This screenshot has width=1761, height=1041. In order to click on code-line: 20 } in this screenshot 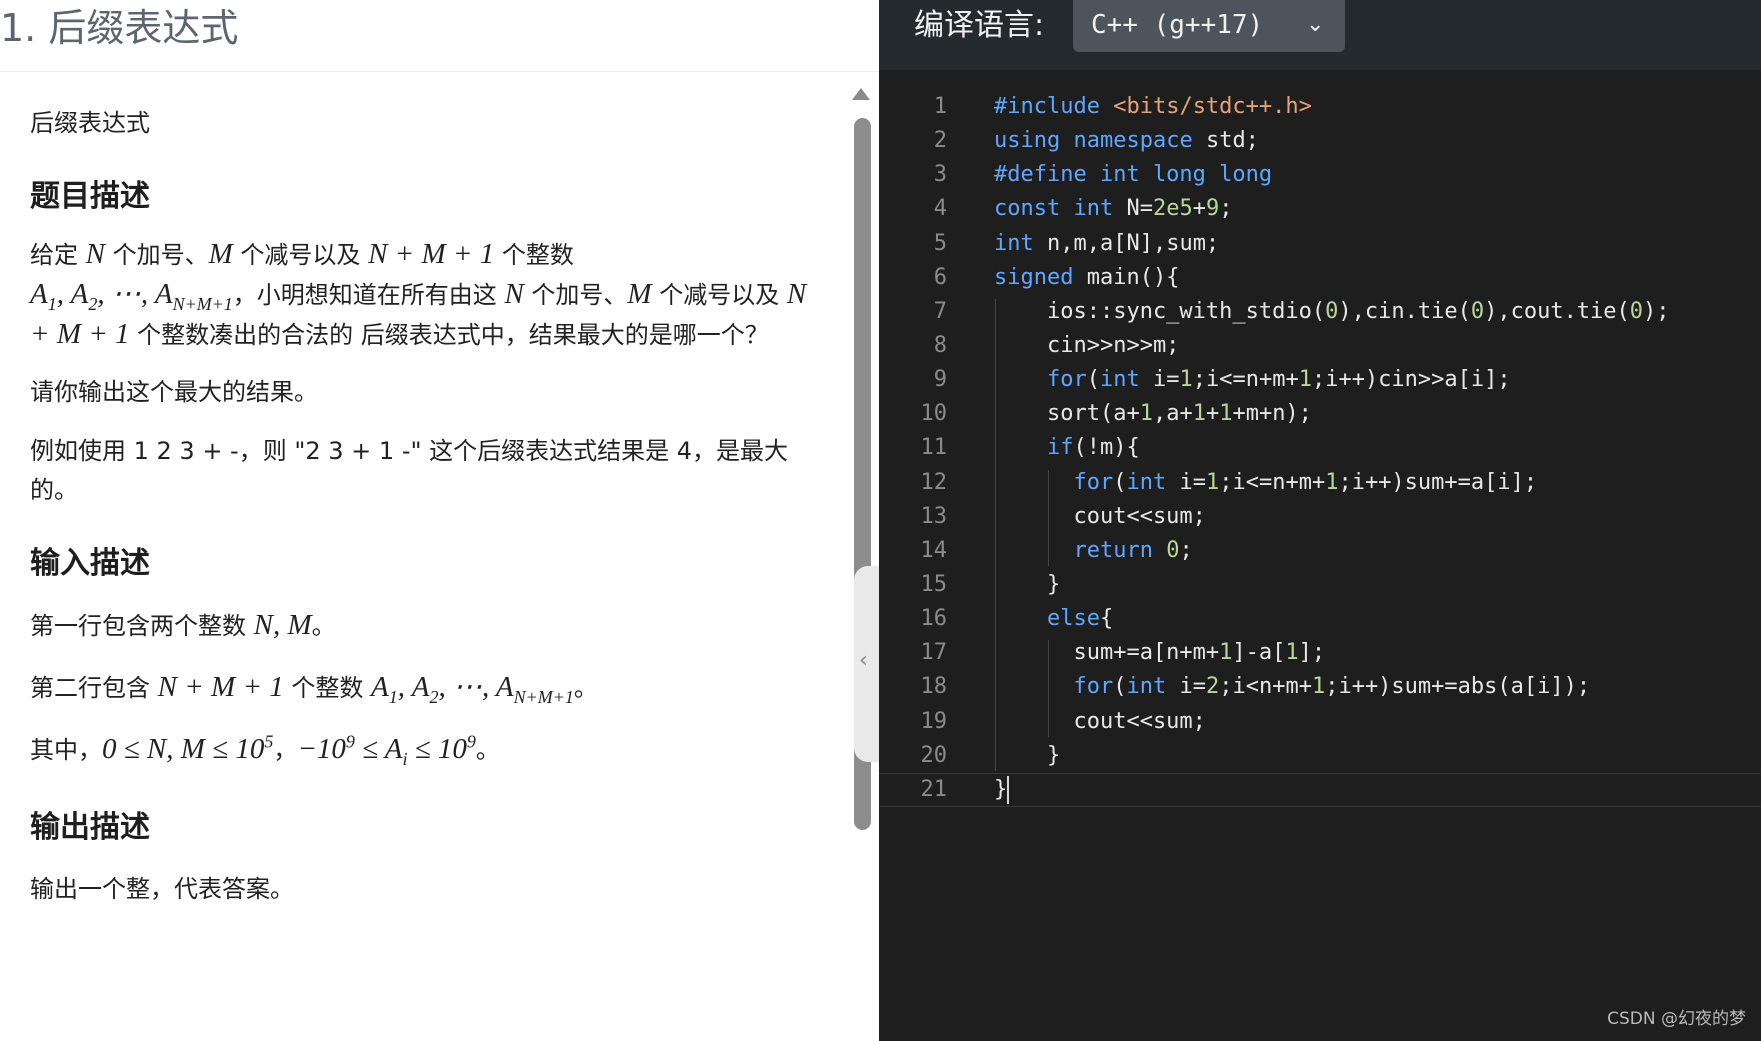, I will do `click(1320, 756)`.